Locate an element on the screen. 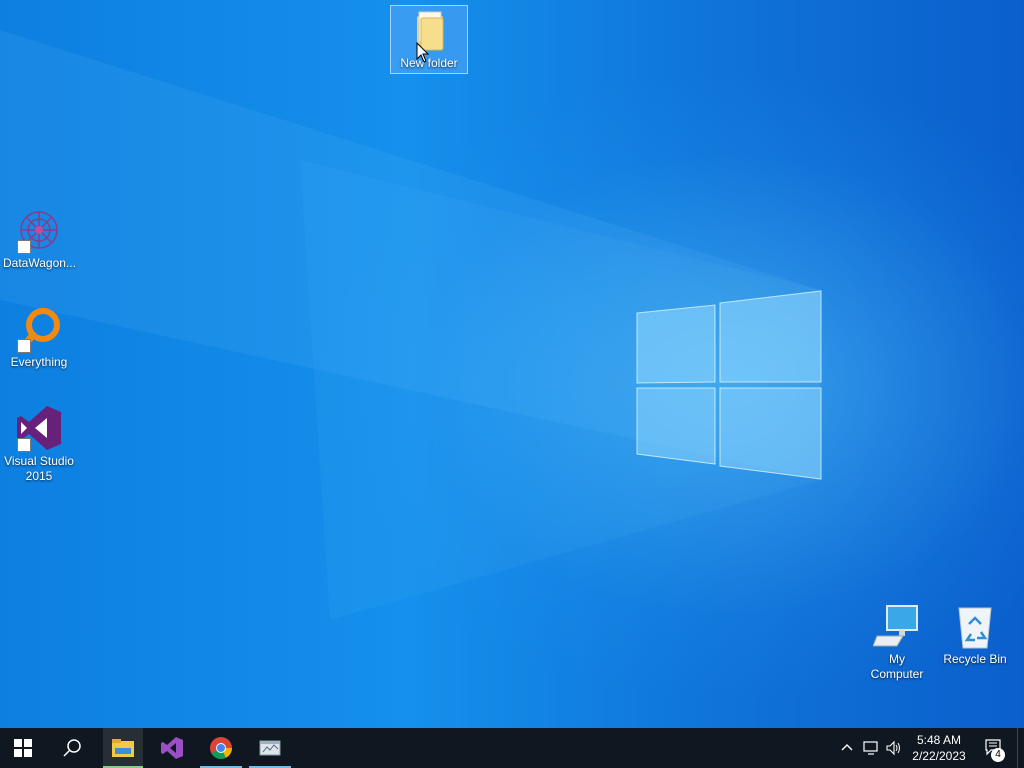  desktop-icon-everything: Everything is located at coordinates (39, 337).